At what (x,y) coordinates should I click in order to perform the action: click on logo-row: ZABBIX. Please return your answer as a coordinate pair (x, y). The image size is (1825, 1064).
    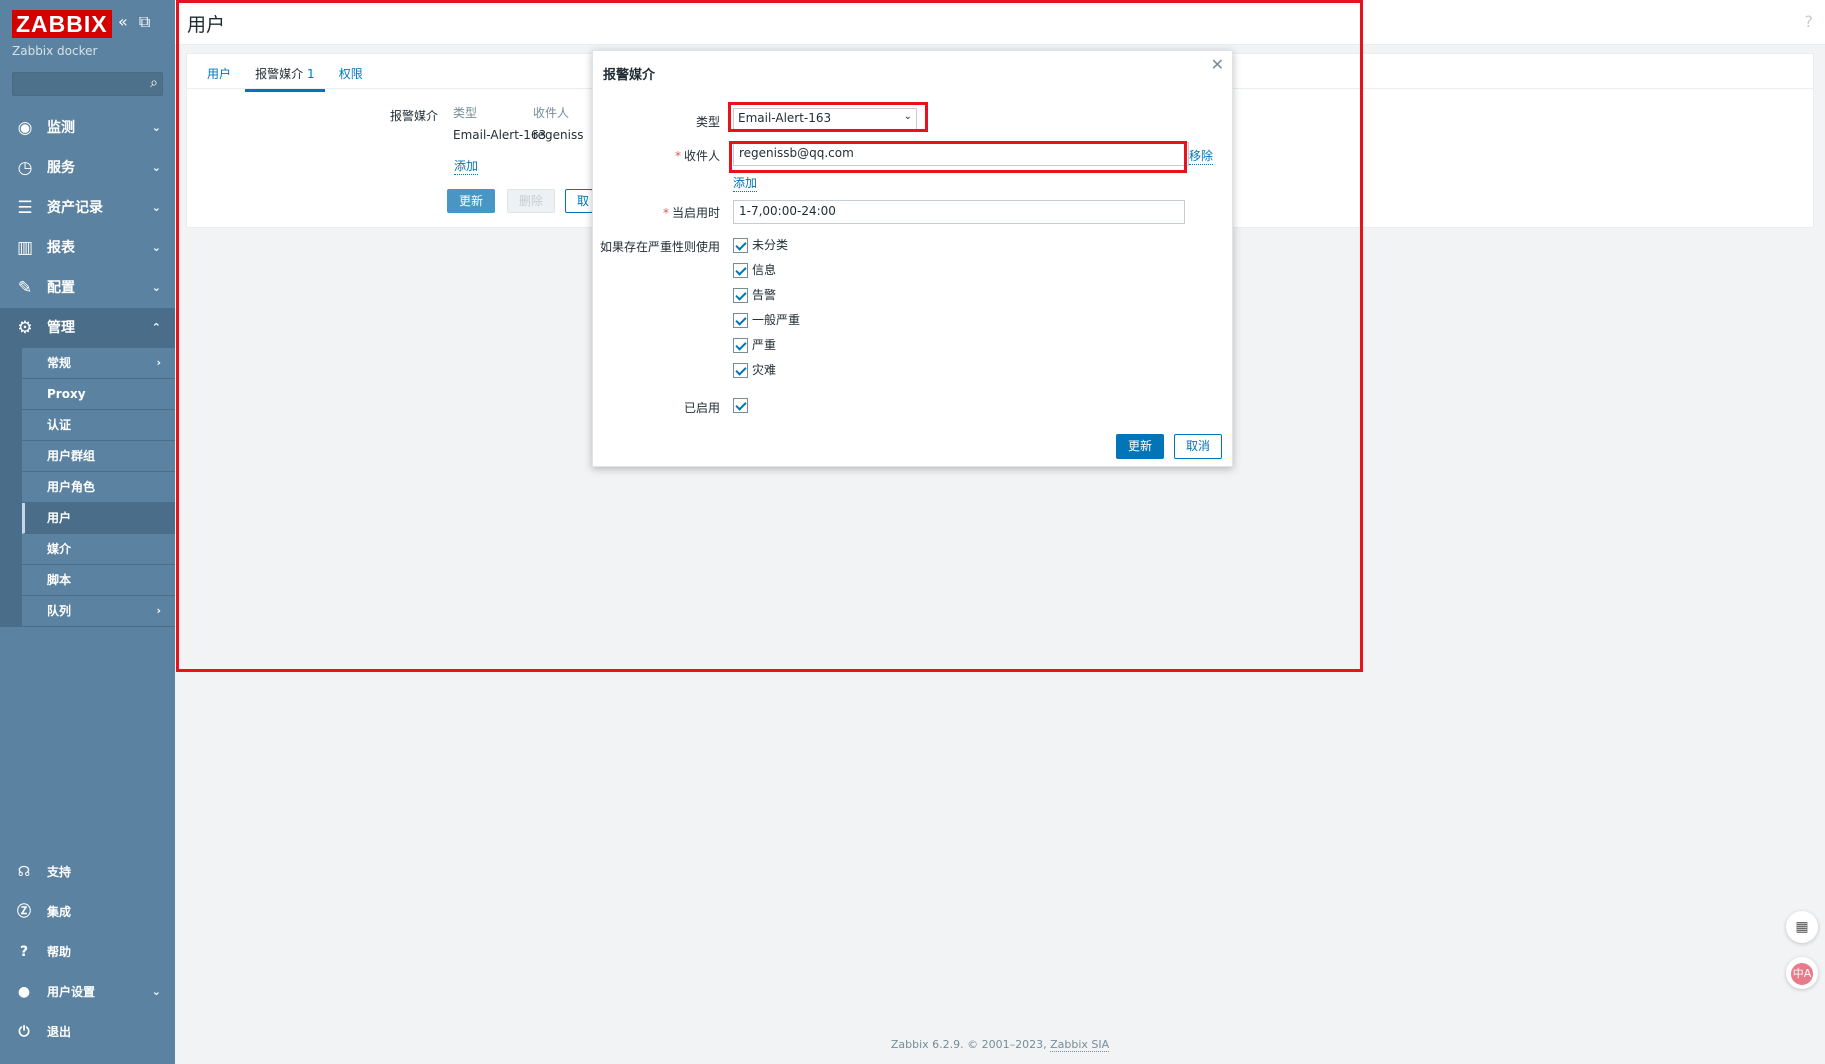
    Looking at the image, I should click on (62, 24).